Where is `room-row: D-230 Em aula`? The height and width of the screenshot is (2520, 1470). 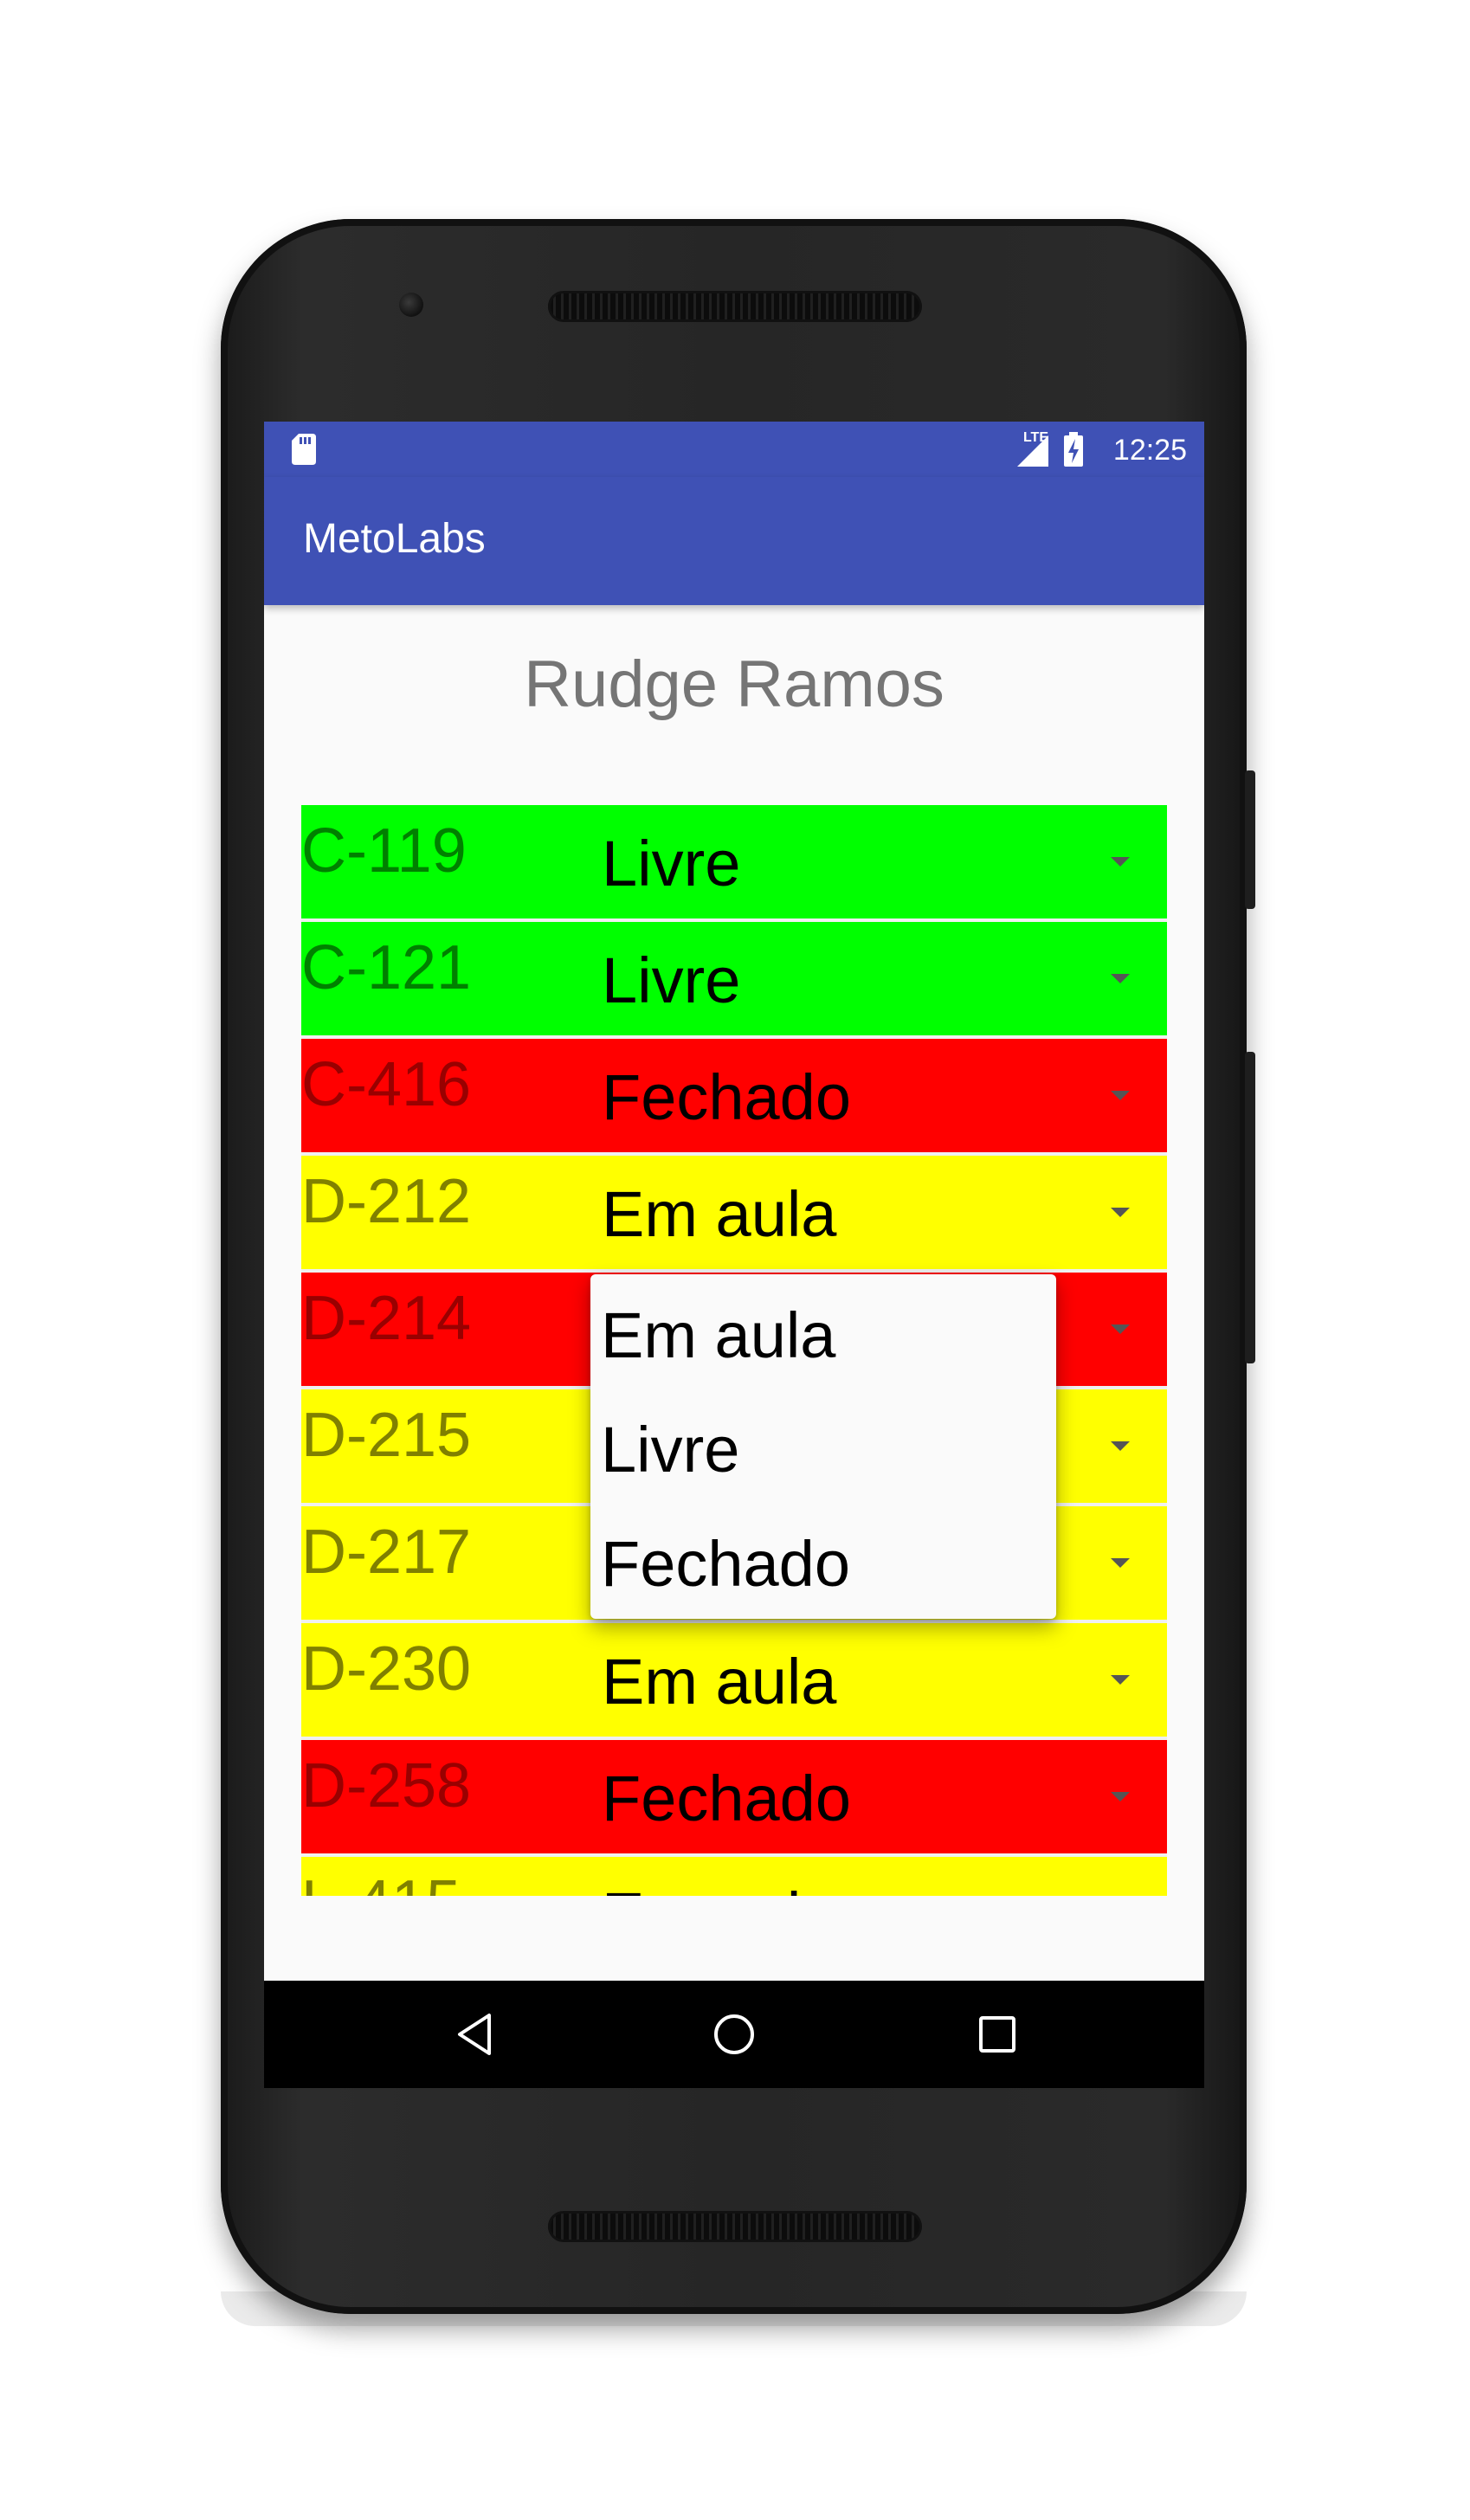
room-row: D-230 Em aula is located at coordinates (734, 1680).